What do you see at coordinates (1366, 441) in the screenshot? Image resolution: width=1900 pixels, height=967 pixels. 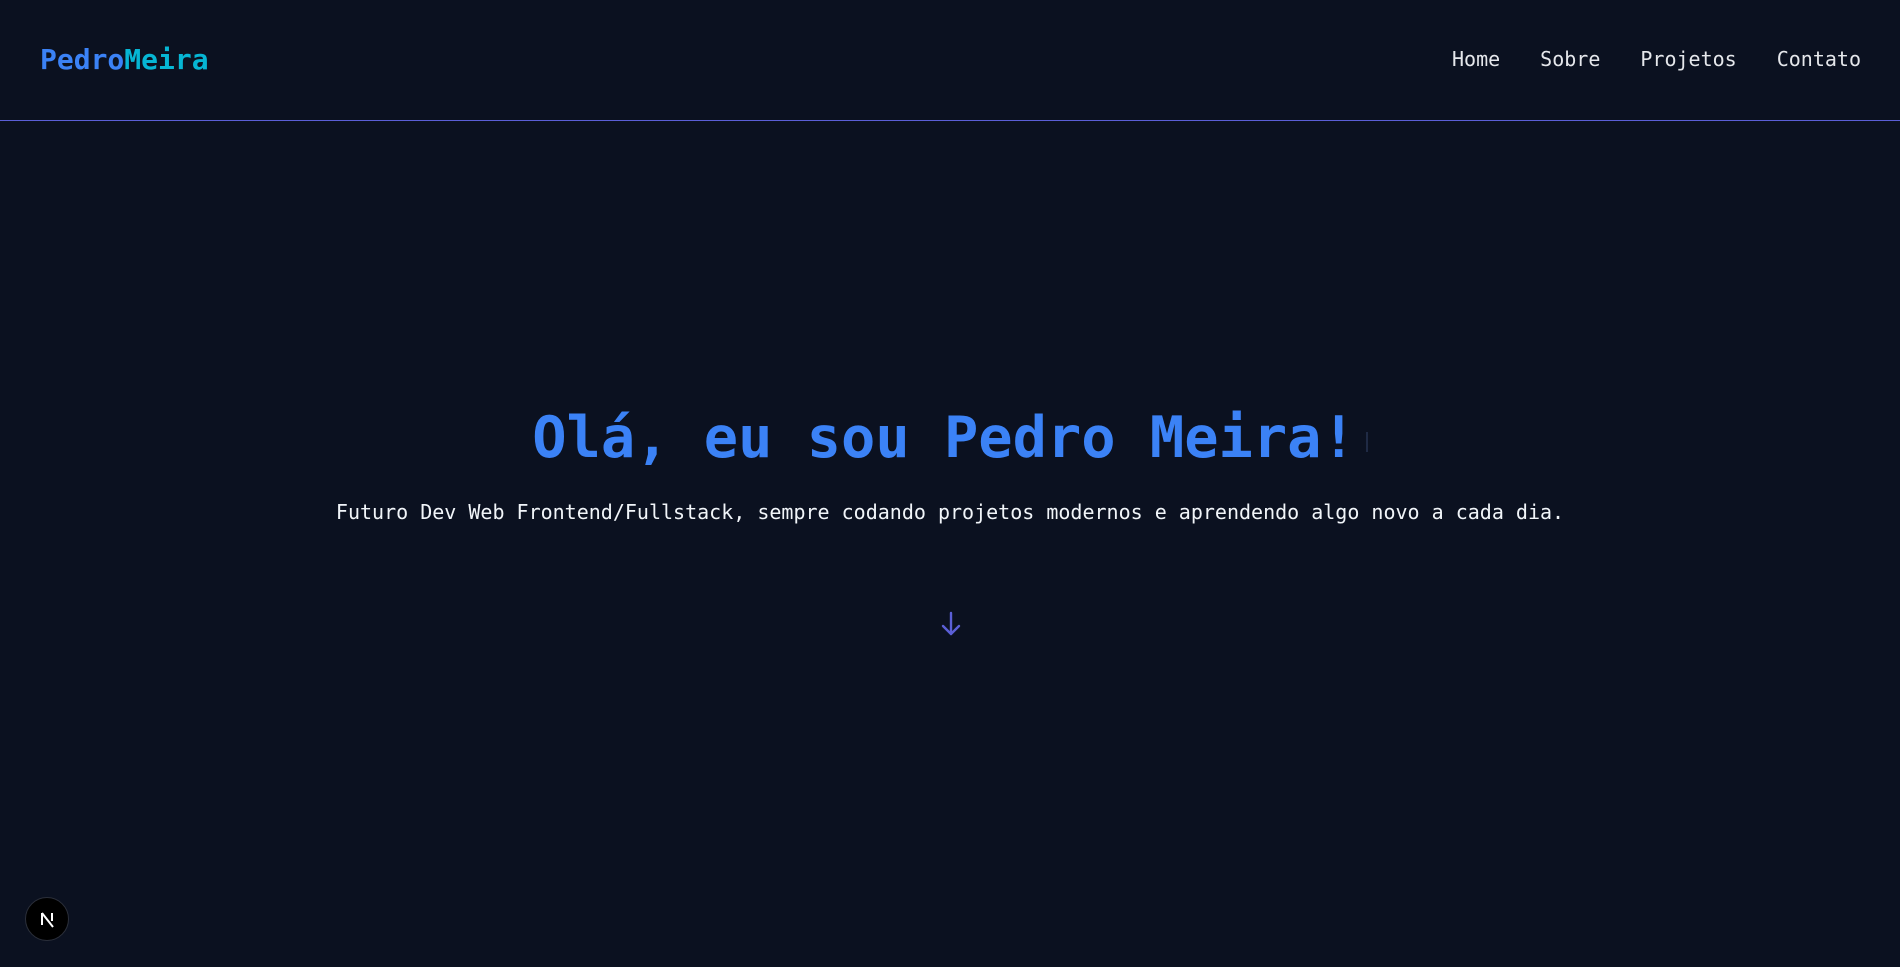 I see `typing-caret` at bounding box center [1366, 441].